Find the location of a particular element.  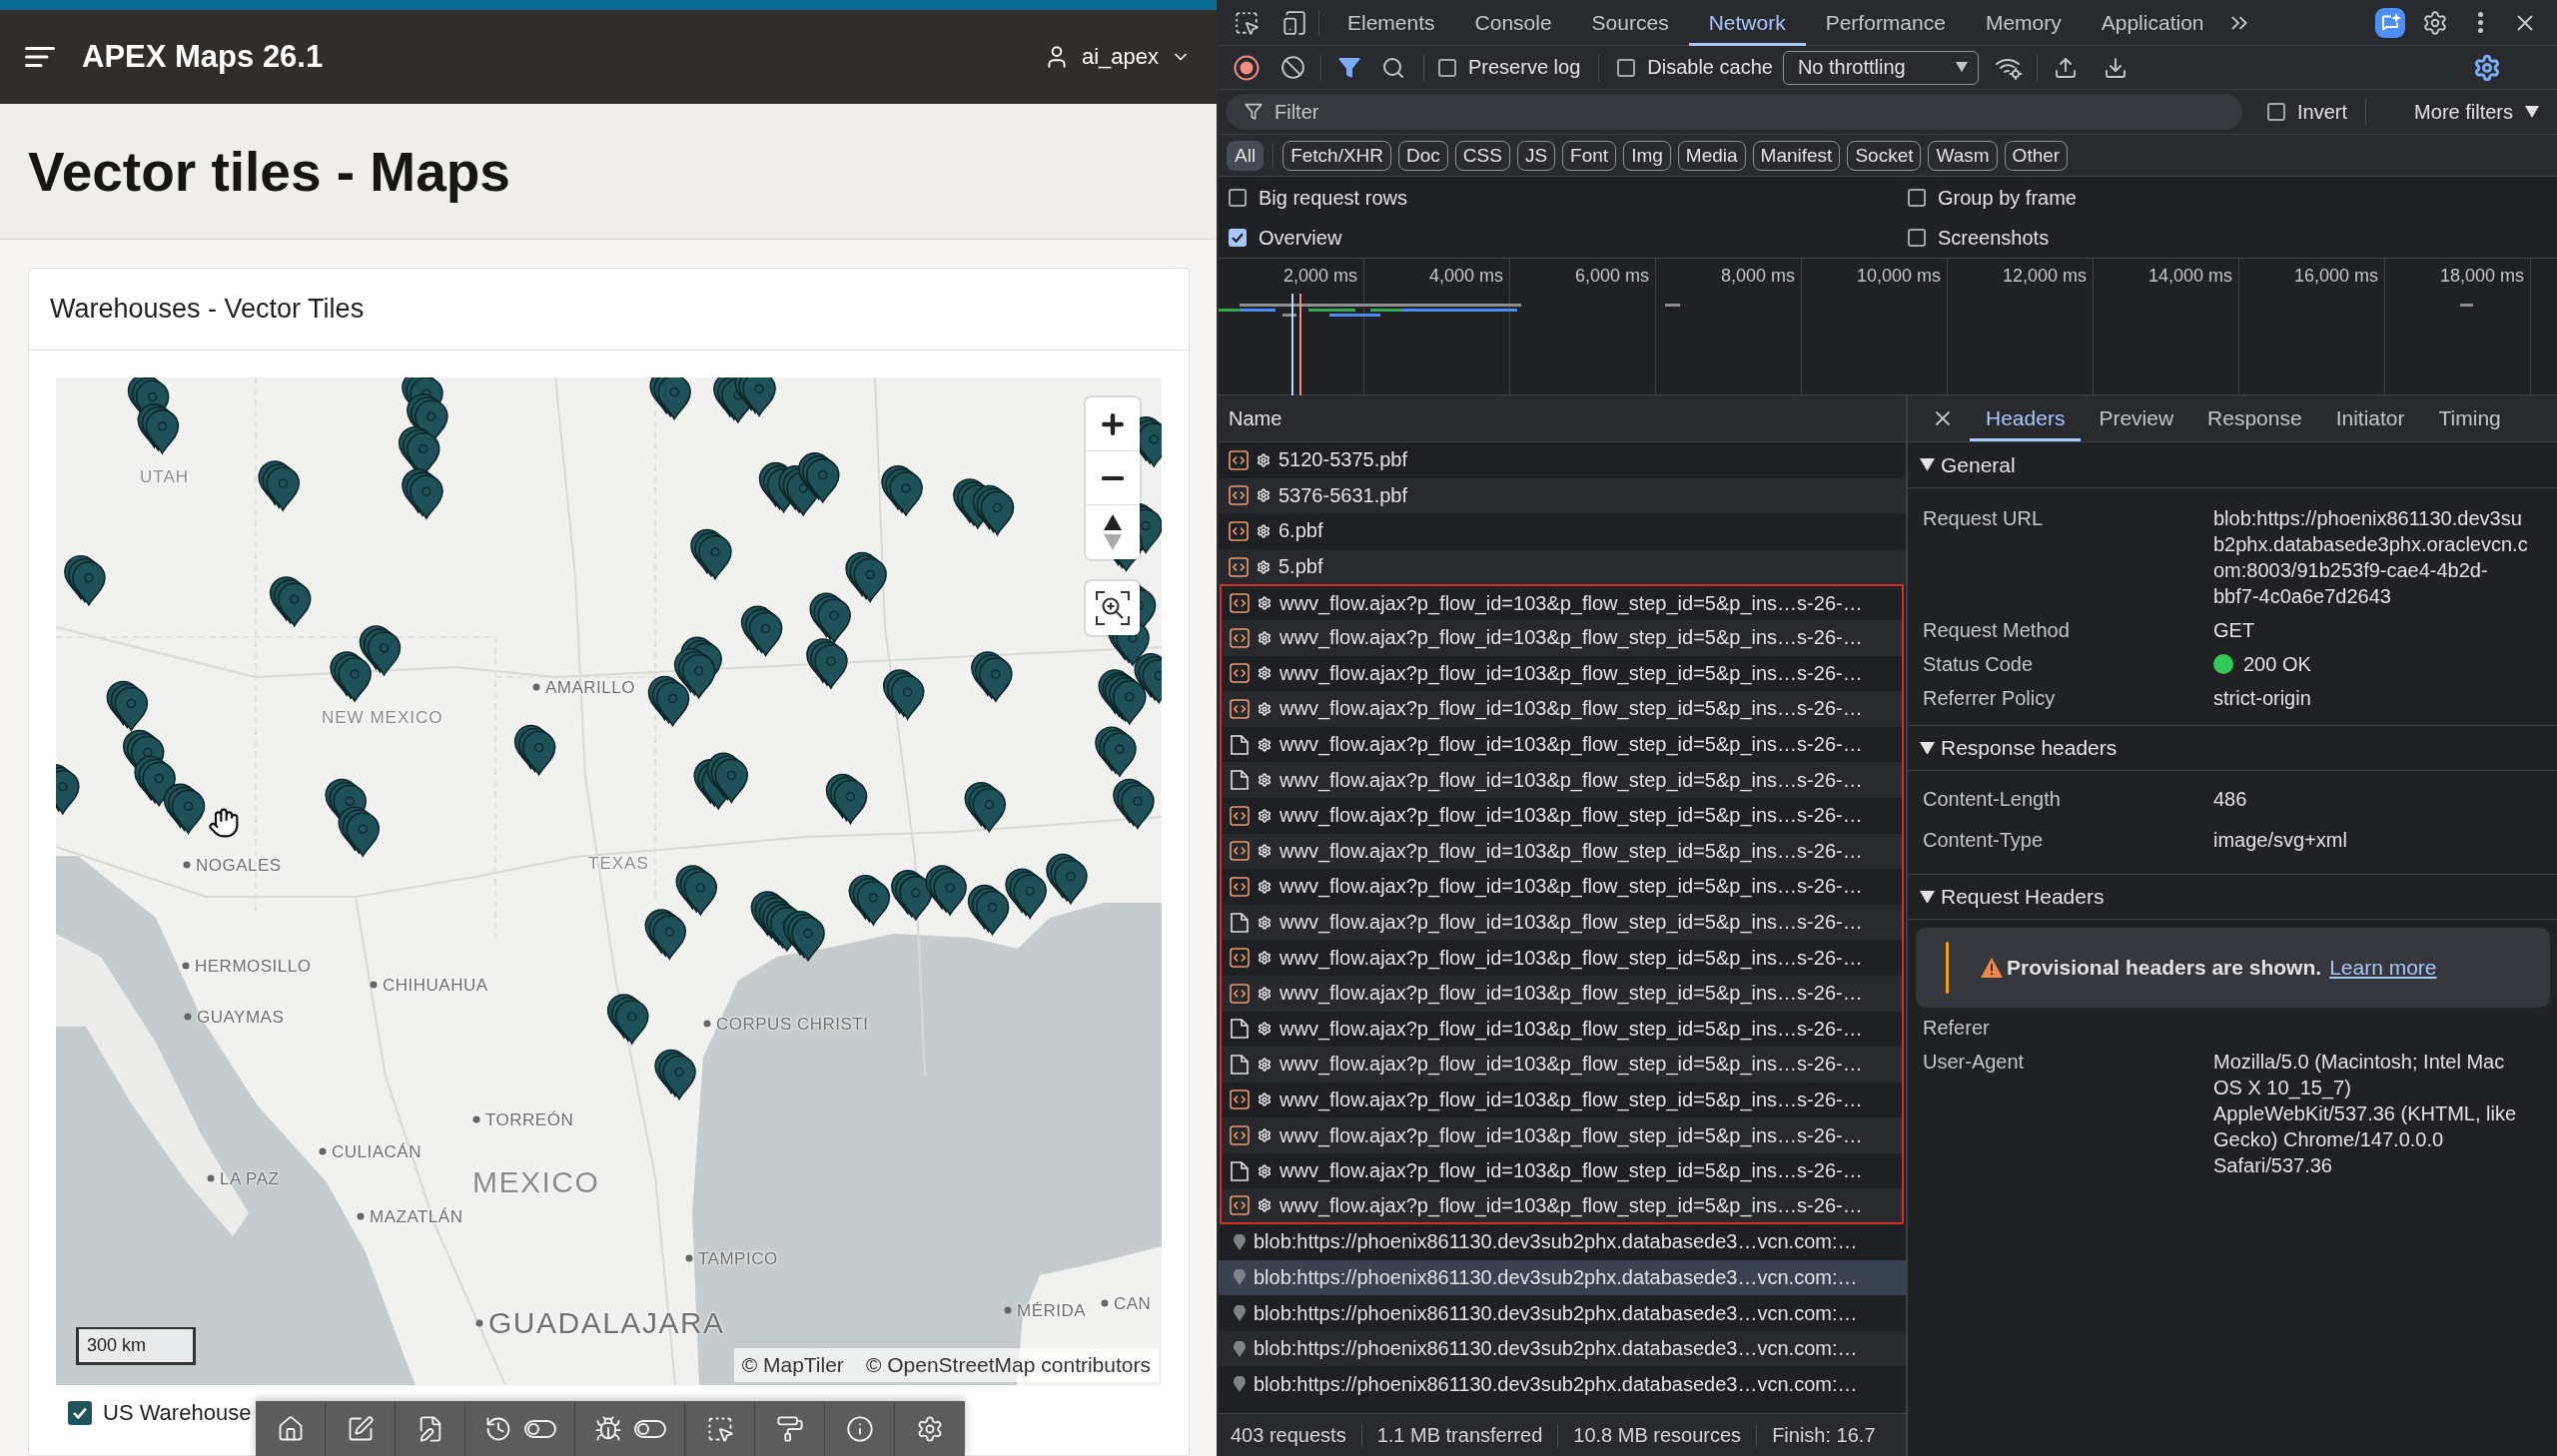

panel-tab: Application is located at coordinates (2152, 23).